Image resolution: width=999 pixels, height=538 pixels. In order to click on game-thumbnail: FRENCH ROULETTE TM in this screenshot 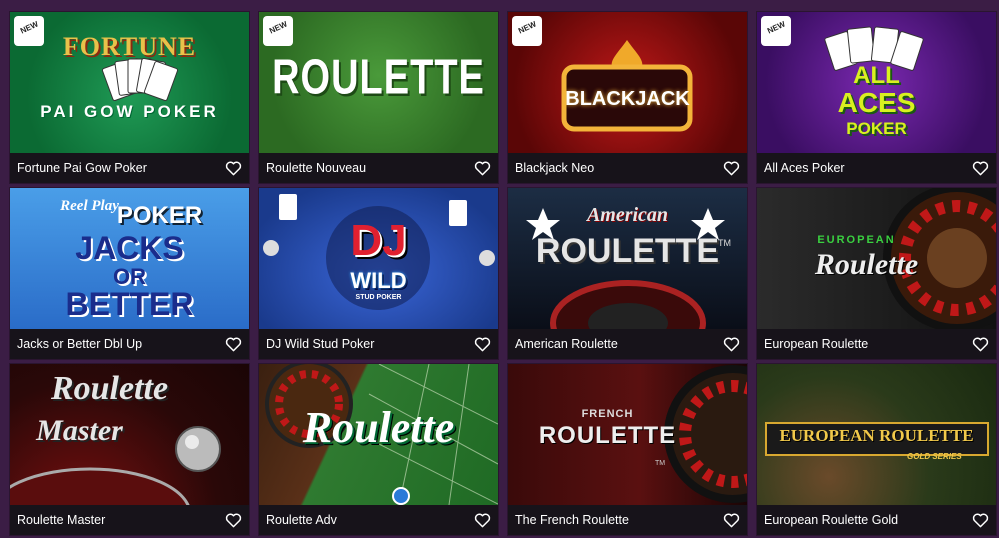, I will do `click(627, 434)`.